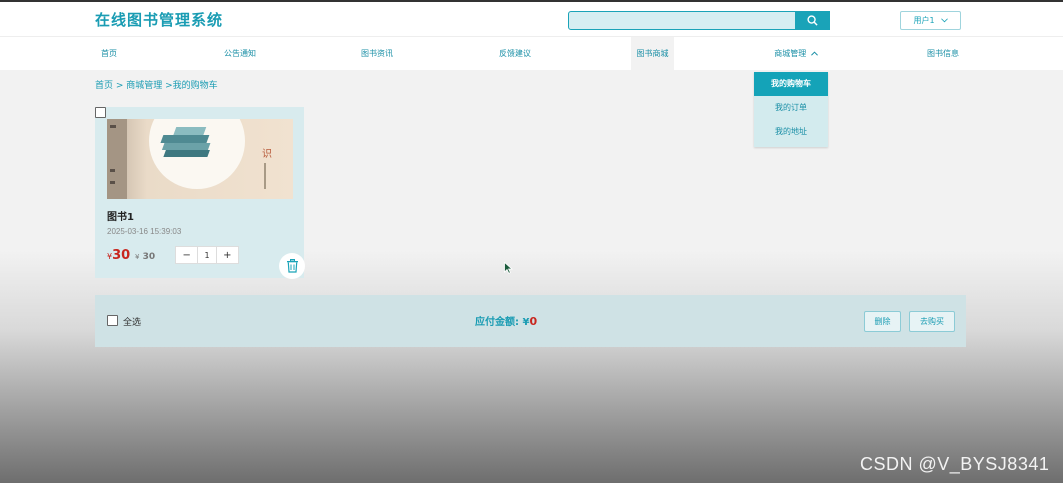 This screenshot has height=483, width=1063. Describe the element at coordinates (652, 54) in the screenshot. I see `nav-book-mall: 图书商城` at that location.